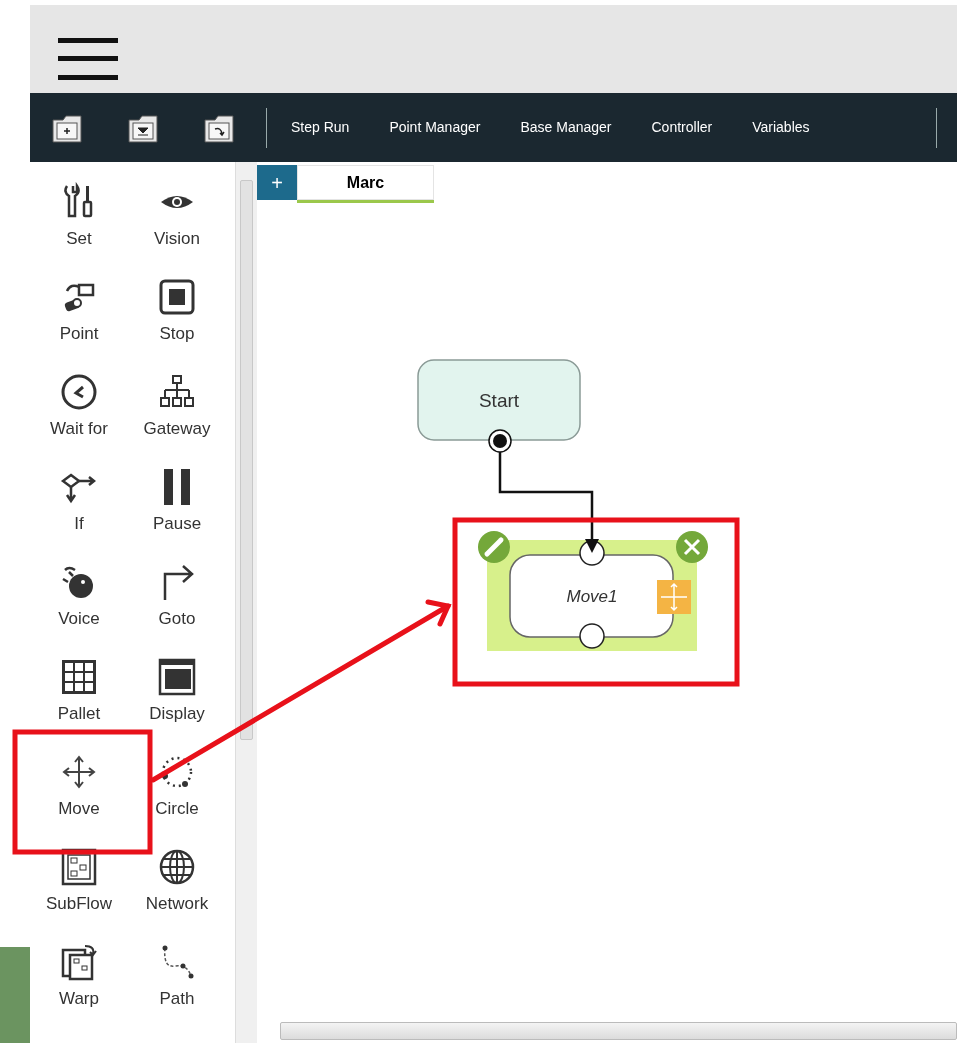  What do you see at coordinates (177, 904) in the screenshot?
I see `item-label: Network` at bounding box center [177, 904].